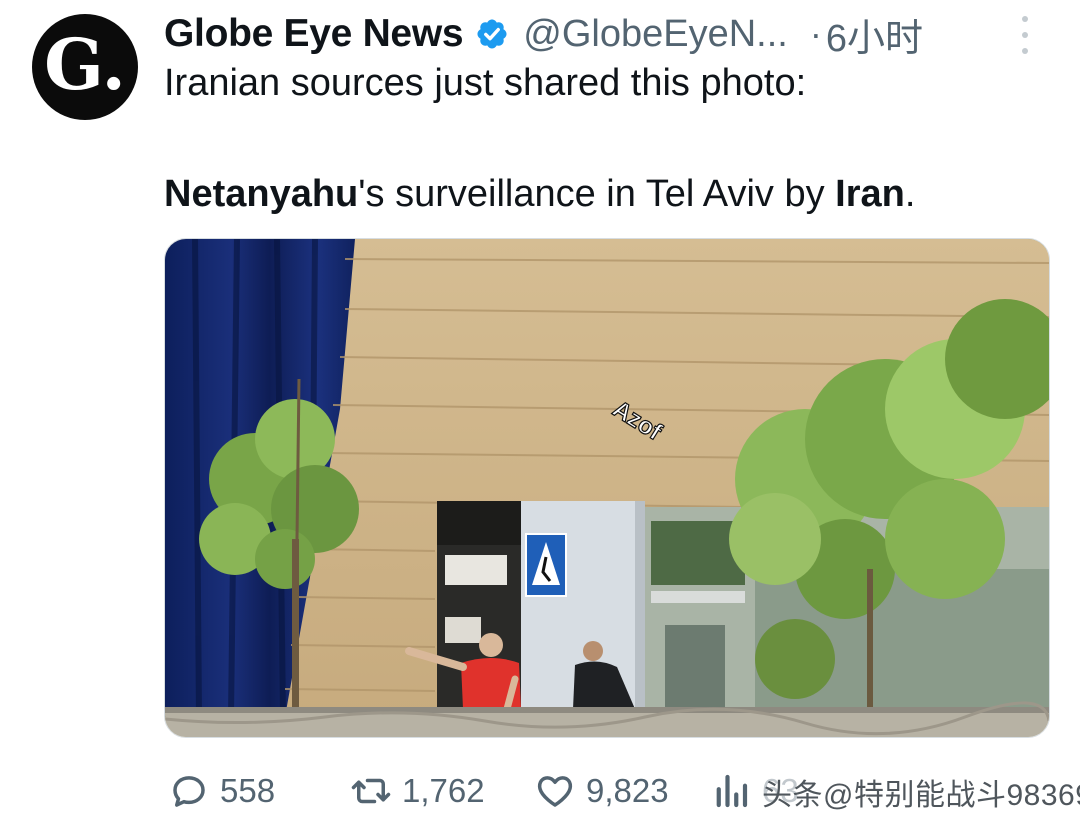  Describe the element at coordinates (921, 795) in the screenshot. I see `watermark-text: 头条@特别能战斗98369` at that location.